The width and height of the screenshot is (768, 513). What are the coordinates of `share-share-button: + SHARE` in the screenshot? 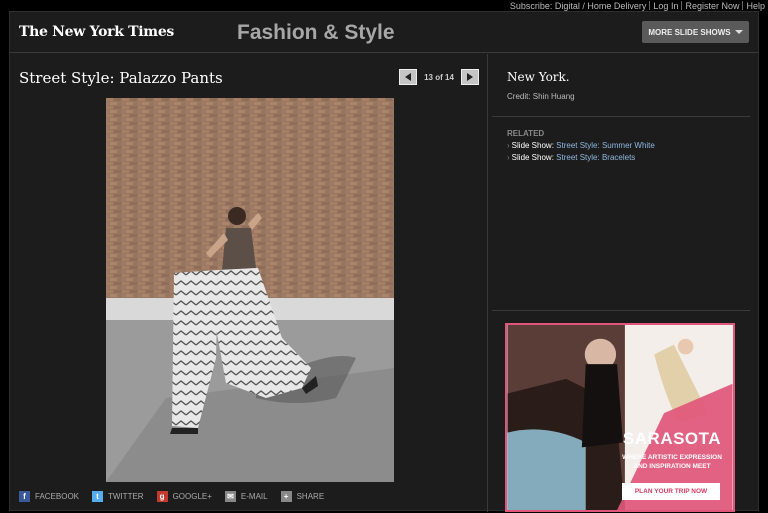 It's located at (302, 496).